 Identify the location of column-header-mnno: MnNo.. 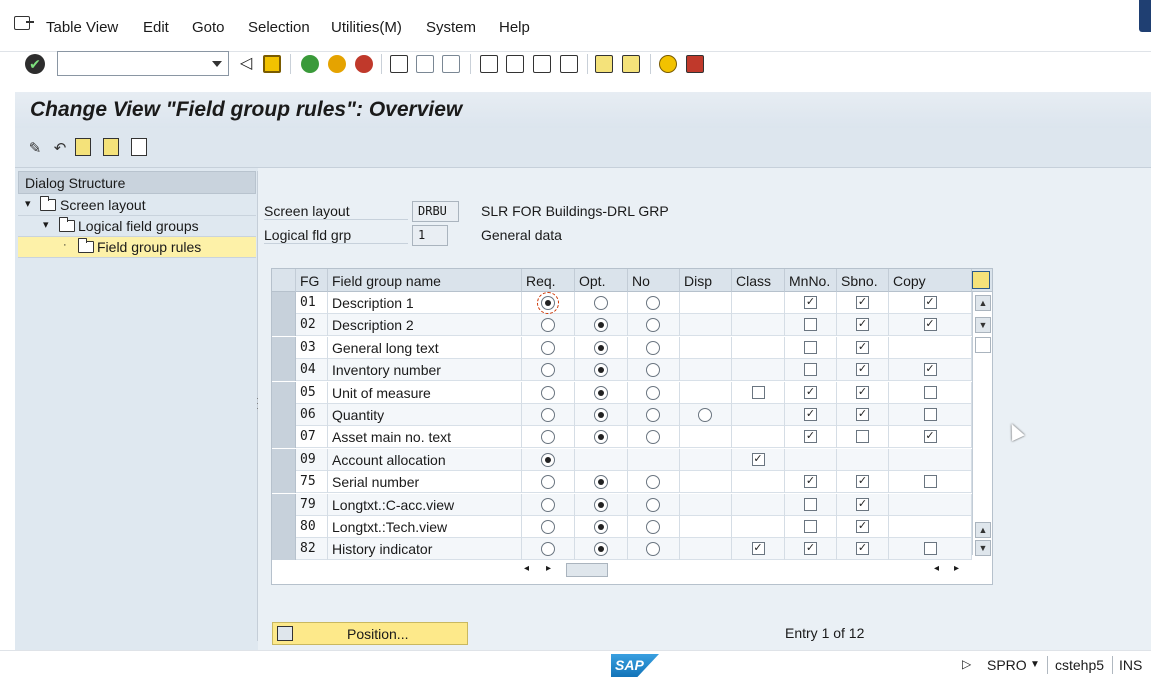
(811, 280).